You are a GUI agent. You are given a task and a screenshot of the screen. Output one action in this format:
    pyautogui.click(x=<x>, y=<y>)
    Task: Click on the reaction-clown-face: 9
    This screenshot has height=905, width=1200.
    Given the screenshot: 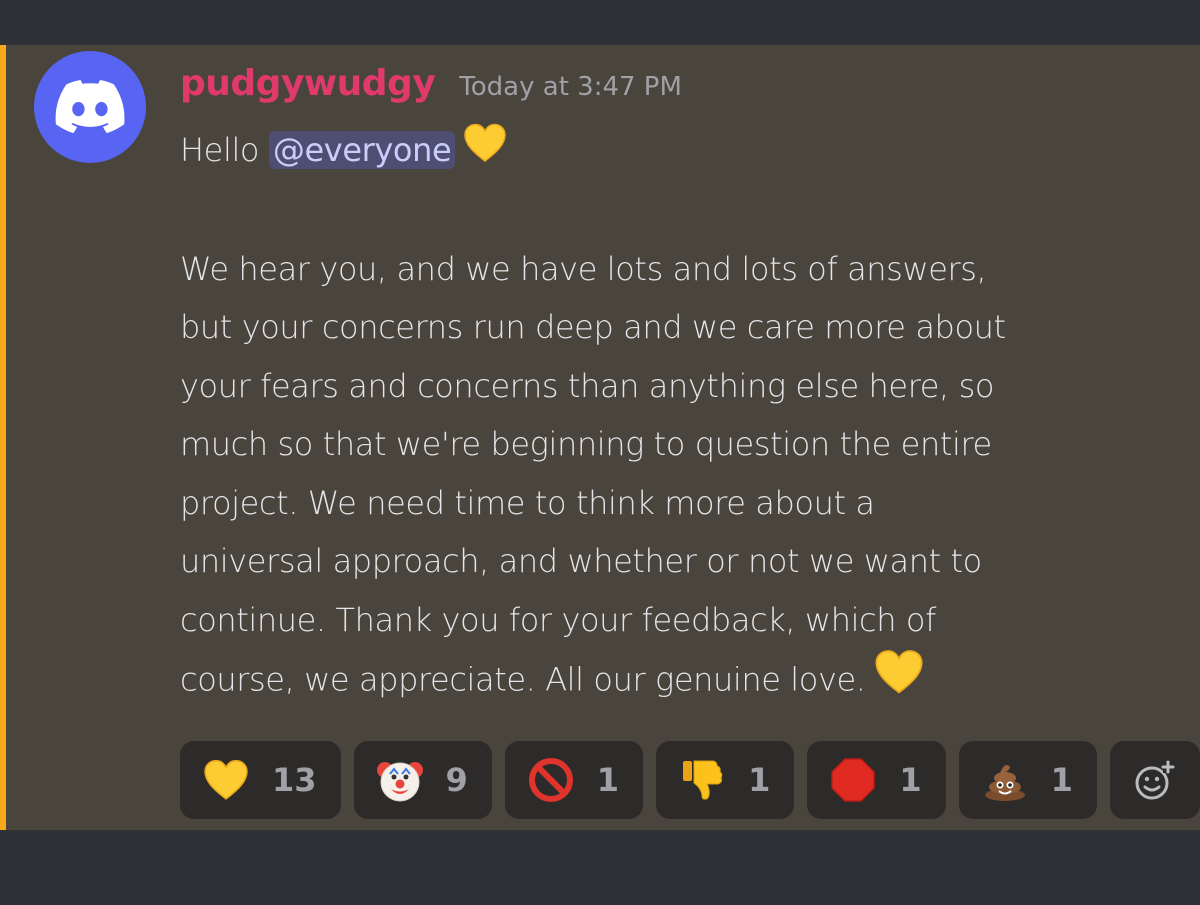 What is the action you would take?
    pyautogui.click(x=422, y=780)
    